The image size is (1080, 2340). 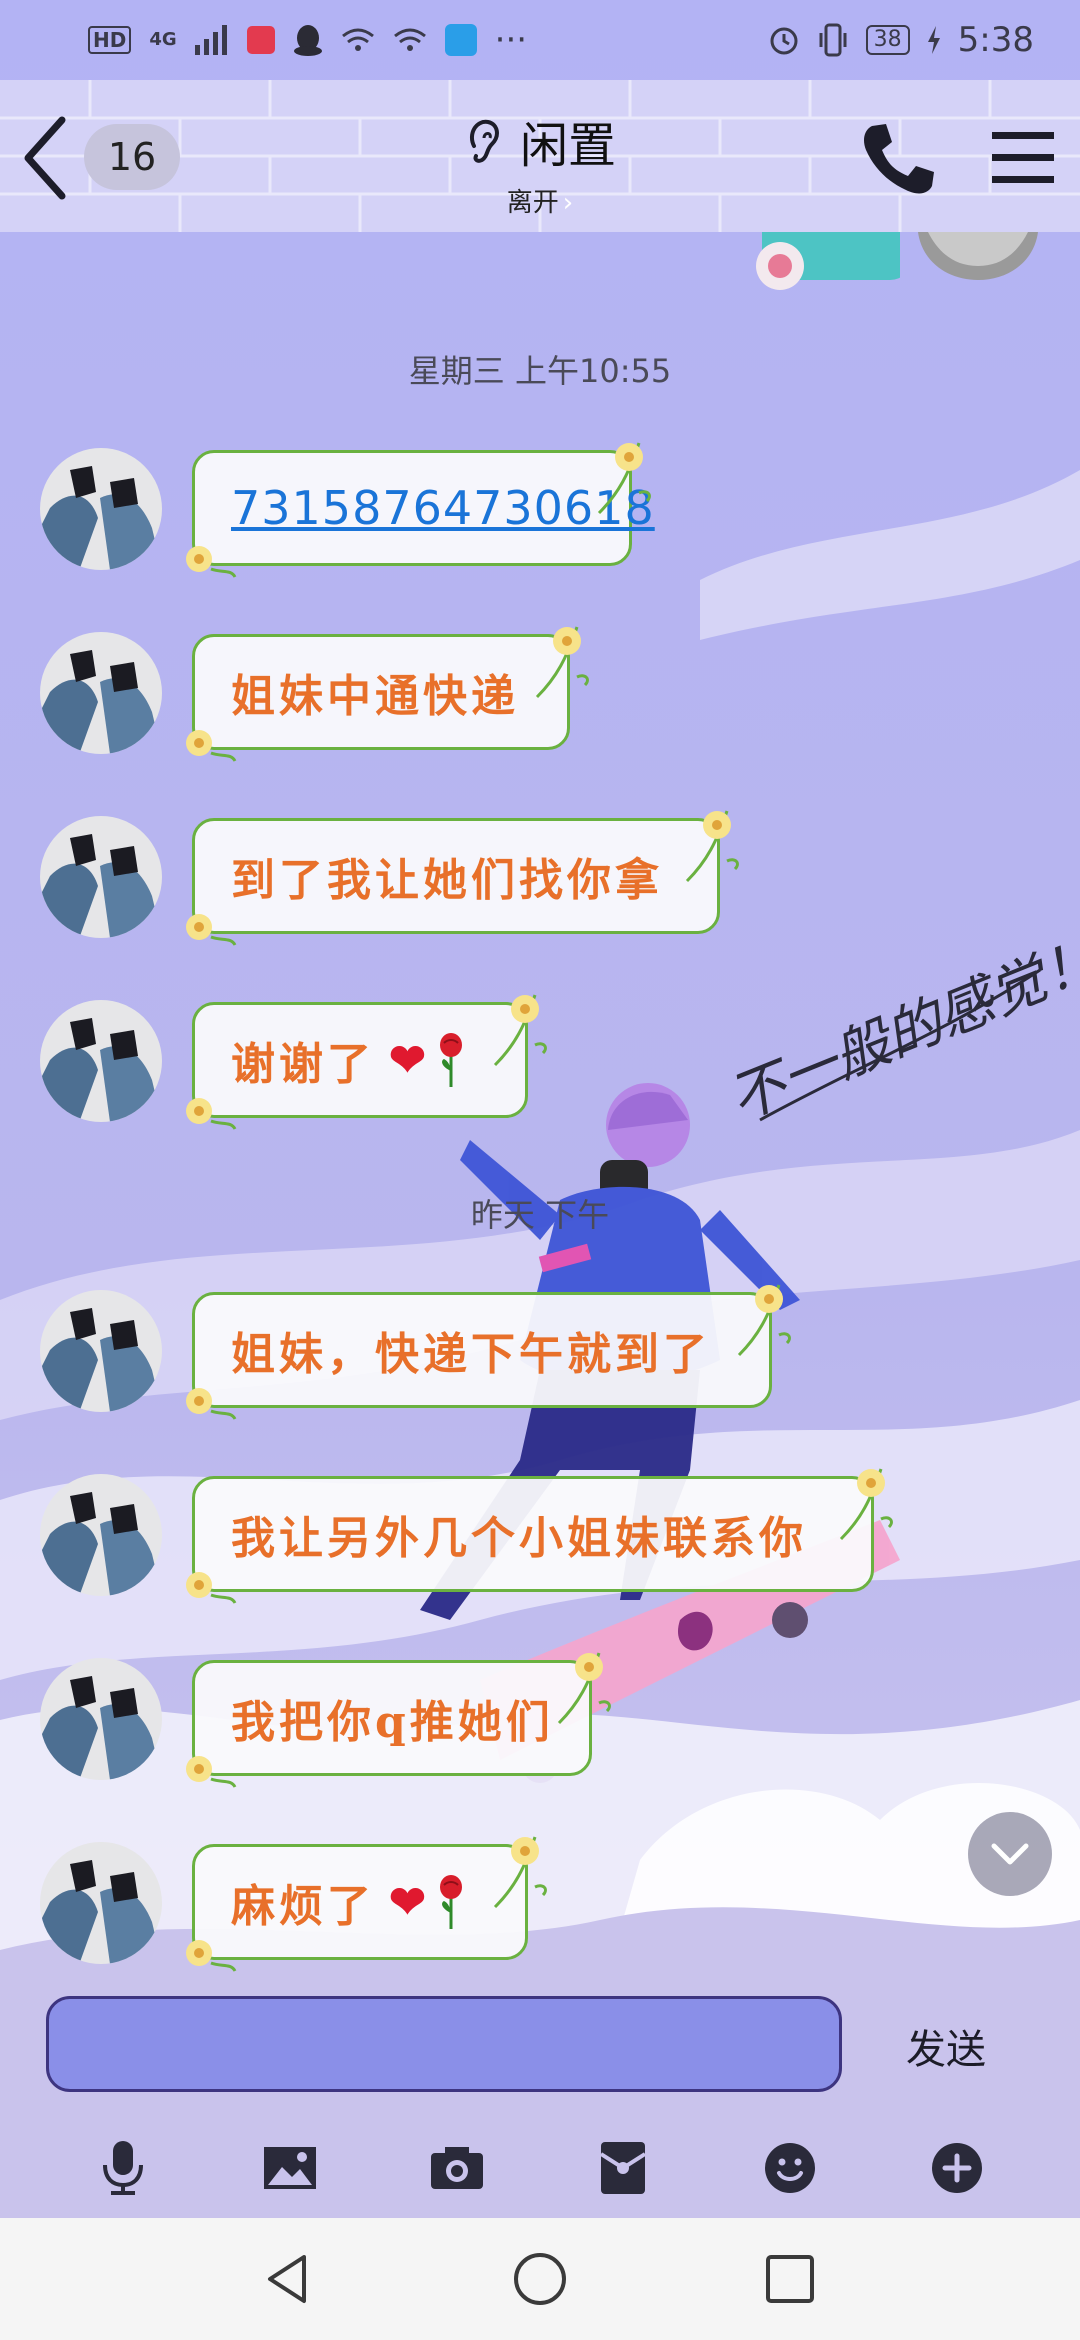 I want to click on nav-recents-icon, so click(x=790, y=2279).